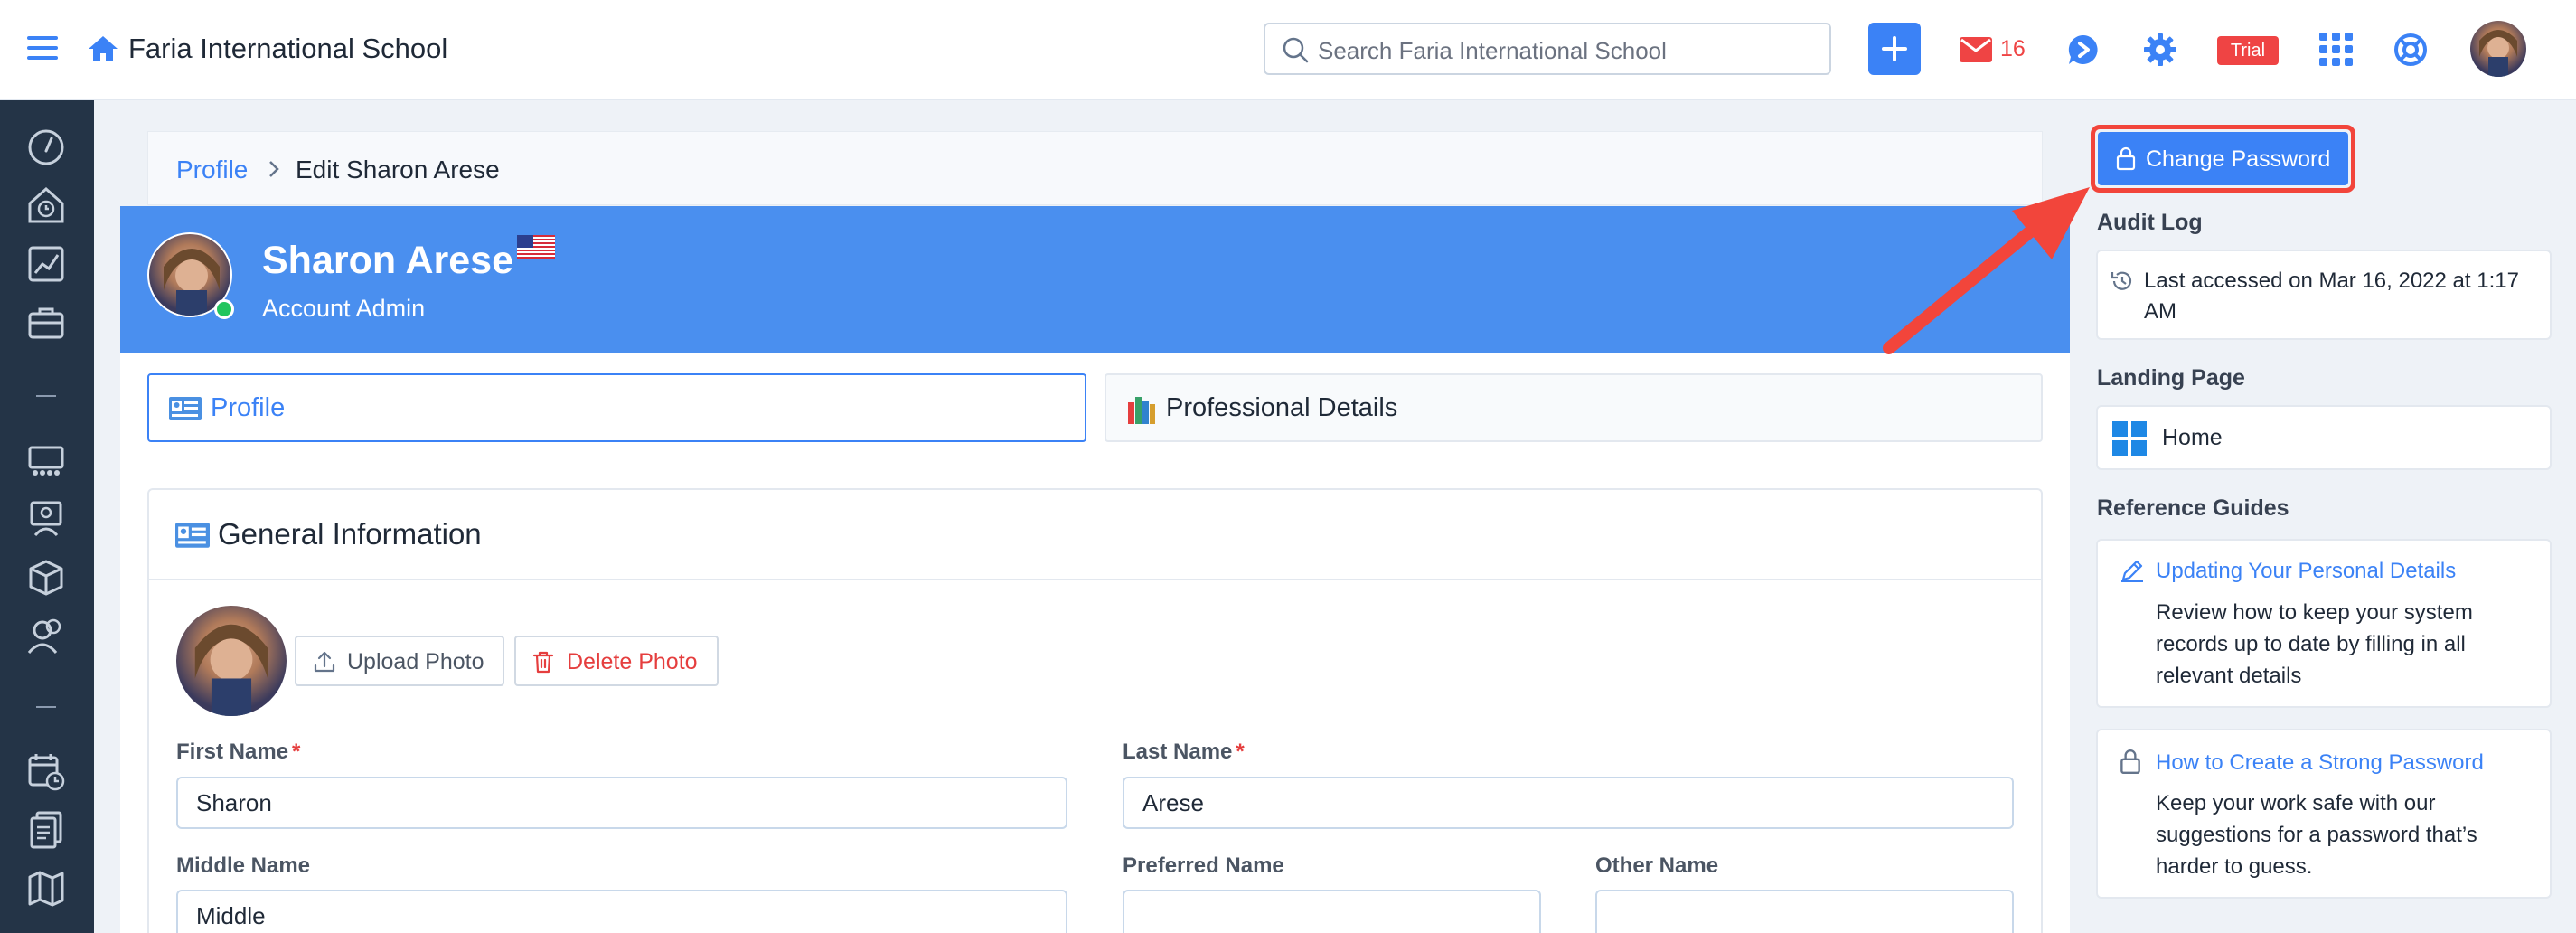  I want to click on briefcase-icon, so click(46, 323).